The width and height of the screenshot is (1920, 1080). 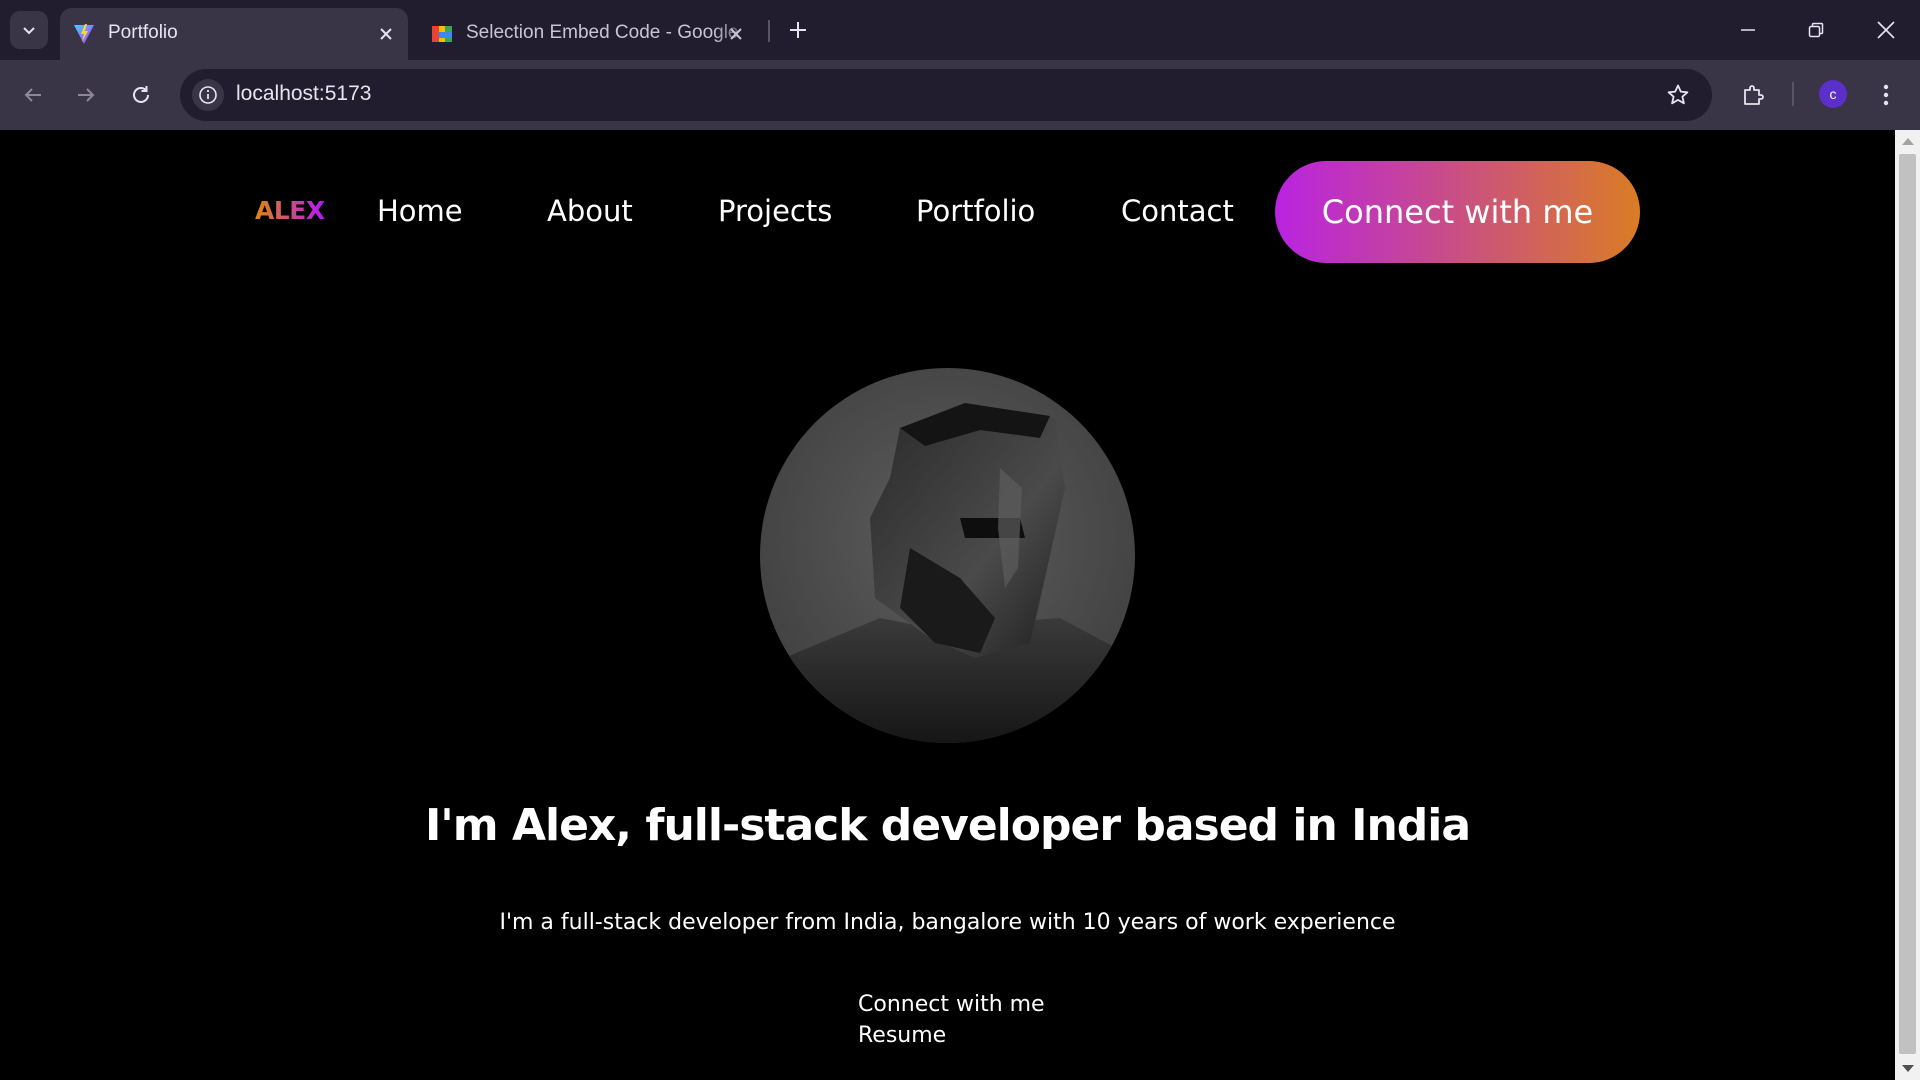 I want to click on restore-button, so click(x=1816, y=30).